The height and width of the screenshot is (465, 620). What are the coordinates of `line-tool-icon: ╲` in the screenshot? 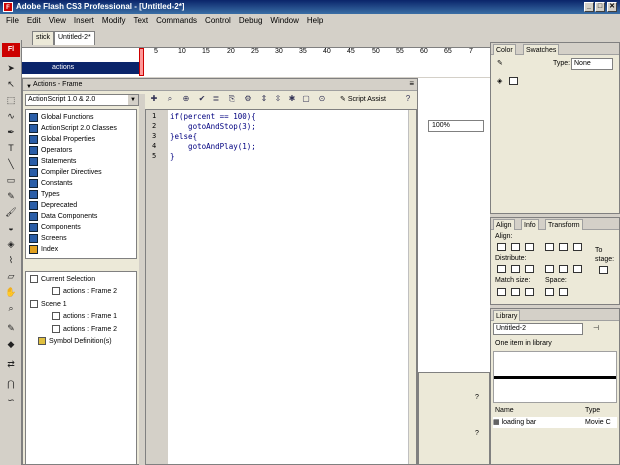 It's located at (11, 164).